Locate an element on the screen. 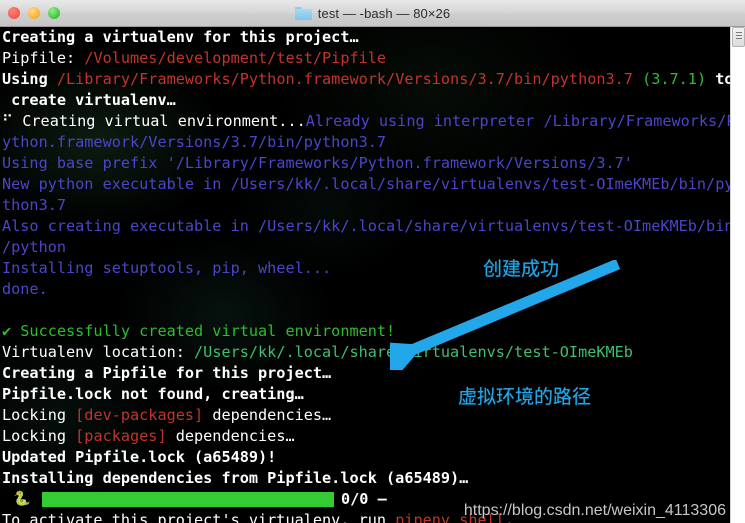  window-titlebar: test — -bash — 80×26 is located at coordinates (372, 13).